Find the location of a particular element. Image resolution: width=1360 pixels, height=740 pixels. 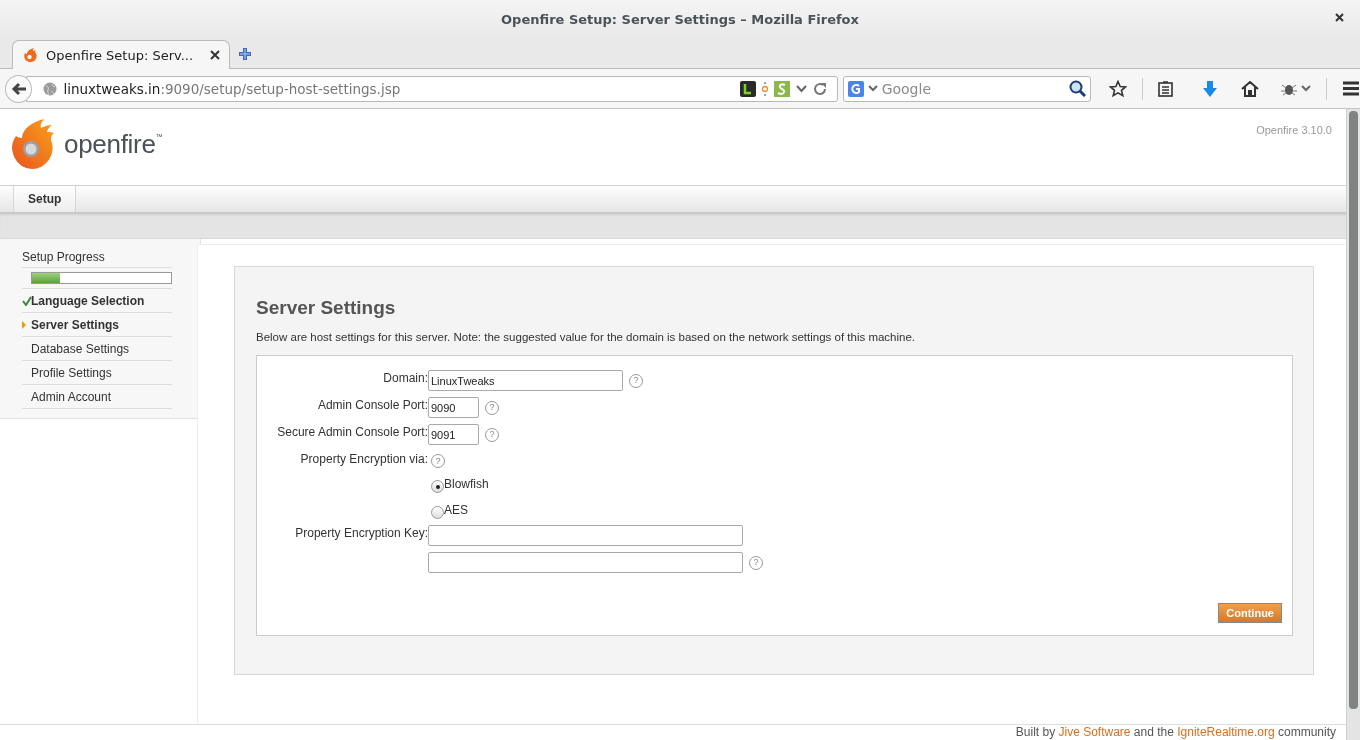

back-arrow-icon is located at coordinates (18, 88).